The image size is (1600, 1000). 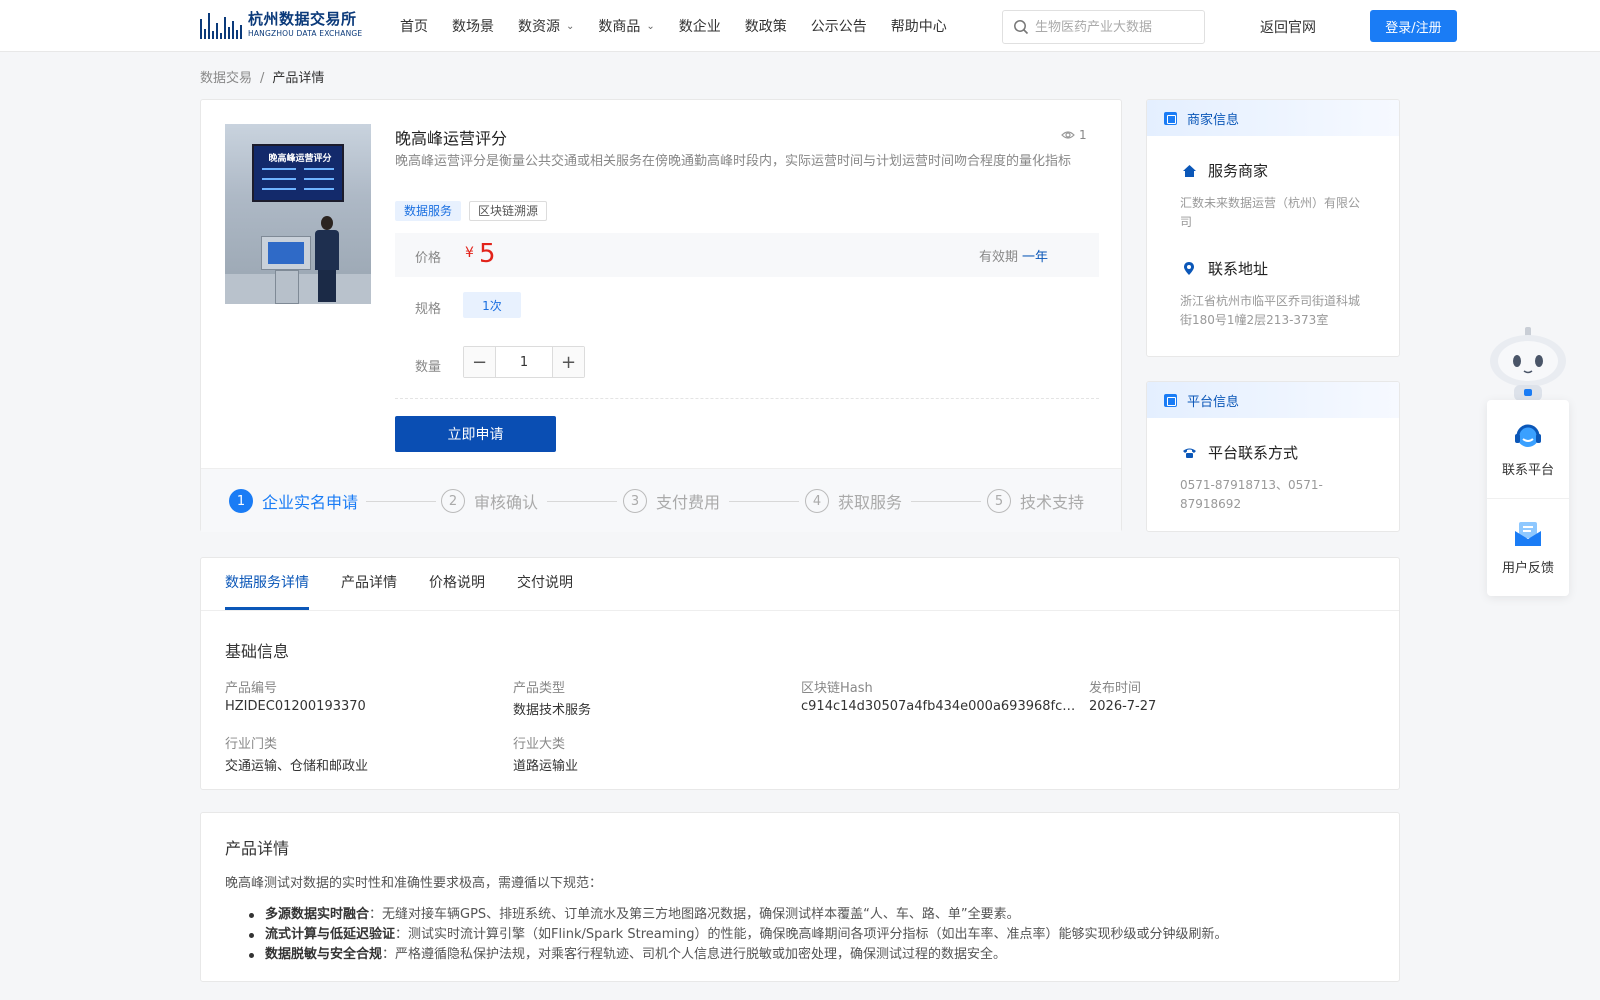 I want to click on process-steps: 1 企业实名申请 2 审核确认 3 支付费用 4 获取服务 5 技术支持, so click(x=661, y=500).